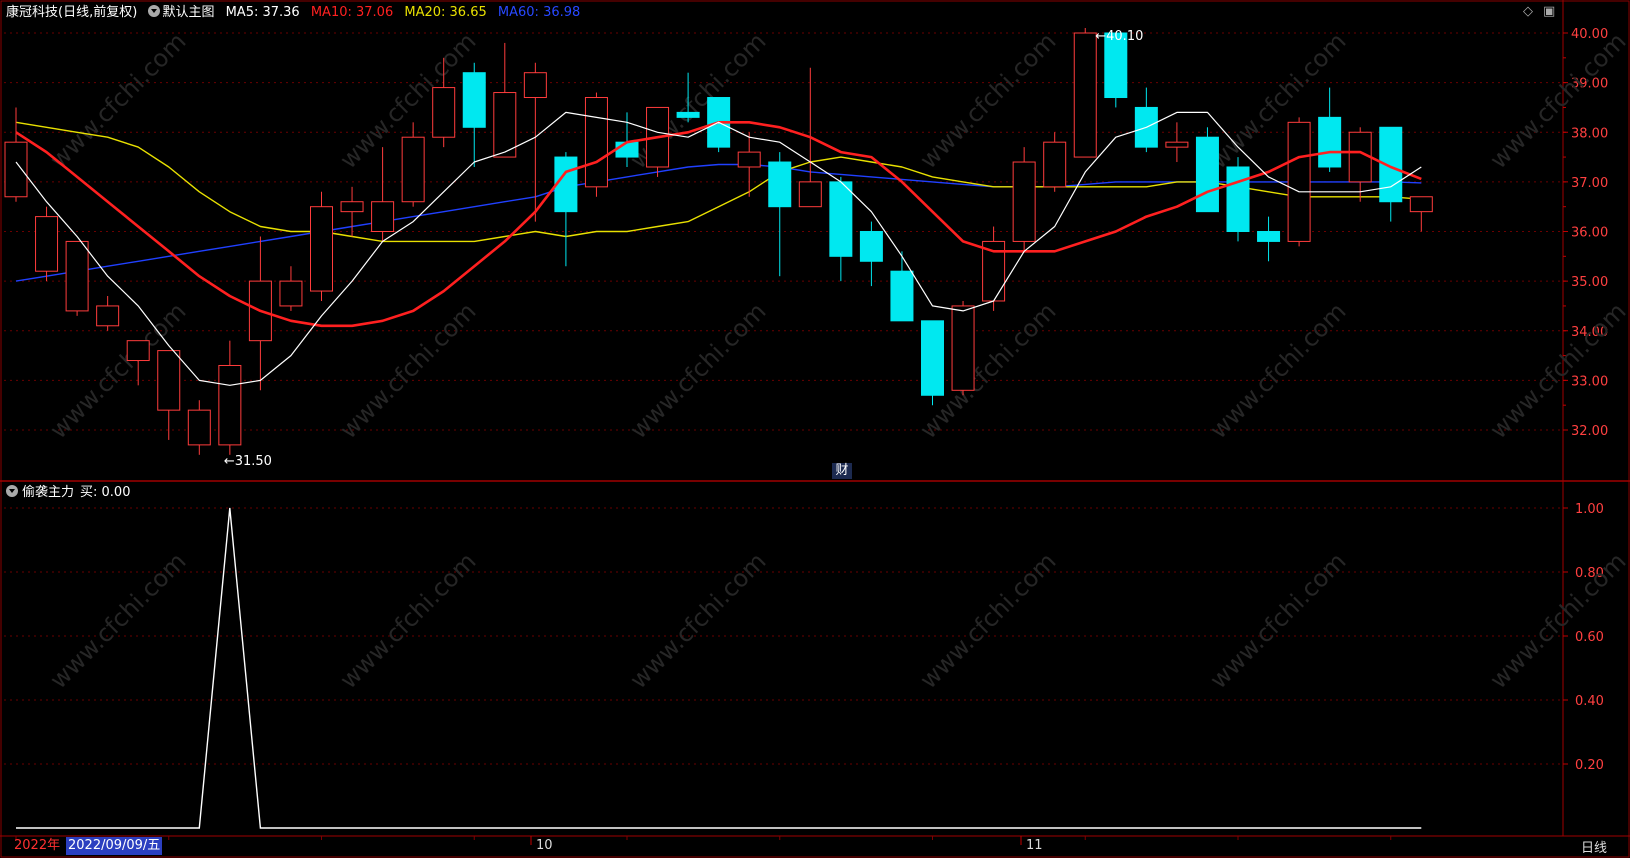 This screenshot has height=858, width=1630. What do you see at coordinates (1589, 183) in the screenshot?
I see `price-axis-label: 37.00` at bounding box center [1589, 183].